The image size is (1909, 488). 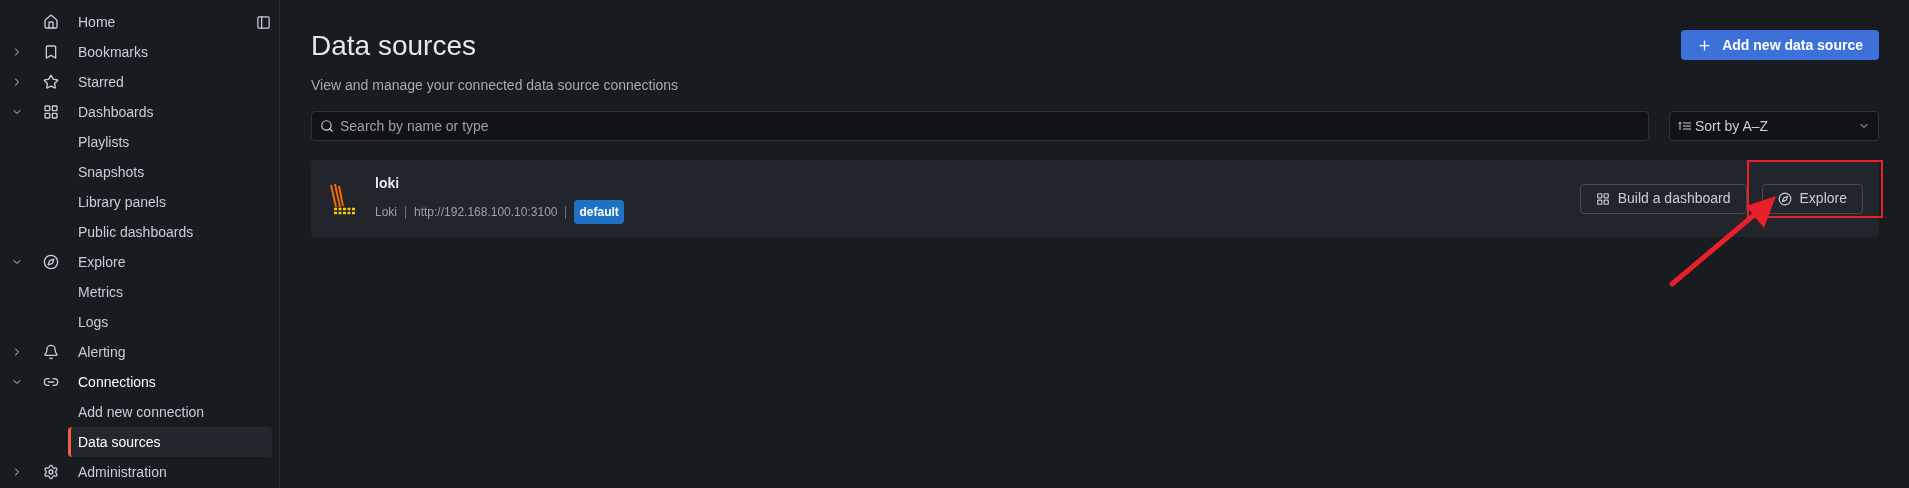 What do you see at coordinates (170, 412) in the screenshot?
I see `sidebar-subitem: Add new connection` at bounding box center [170, 412].